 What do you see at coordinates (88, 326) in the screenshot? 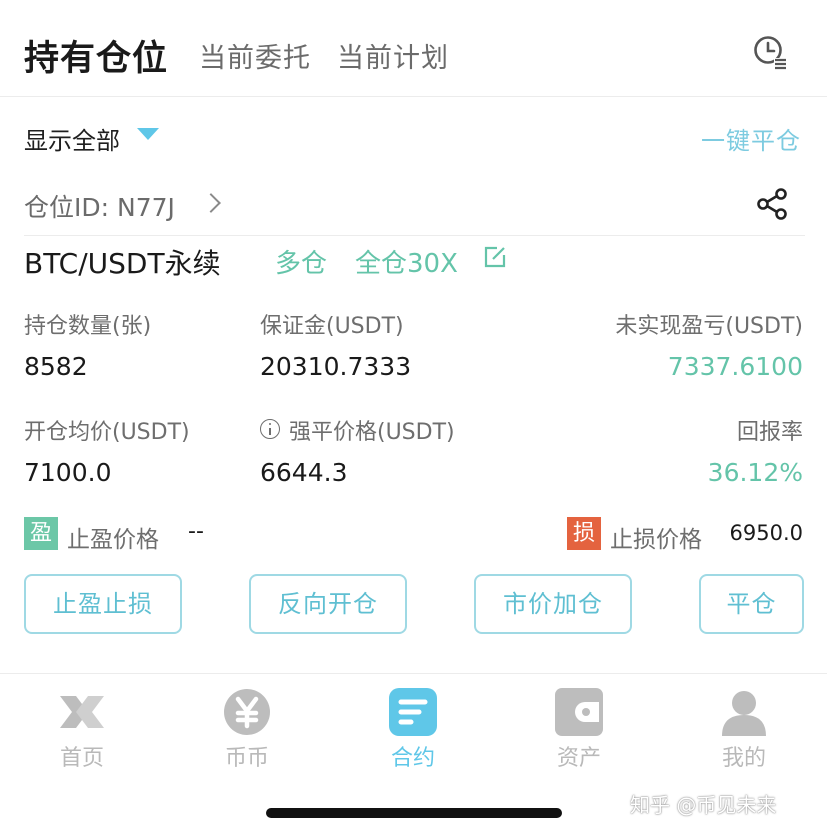
I see `position-qty-label: 持仓数量(张)` at bounding box center [88, 326].